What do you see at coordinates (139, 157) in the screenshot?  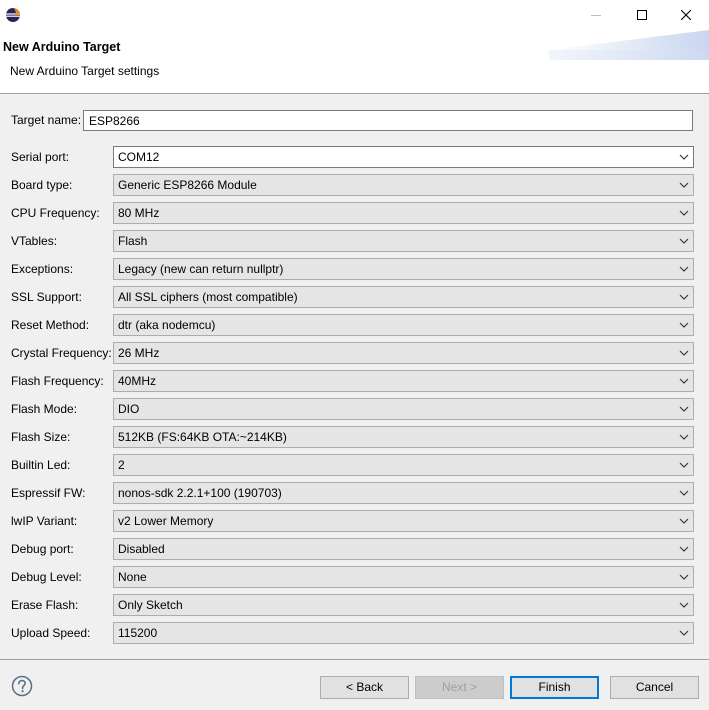 I see `serial-port-value: COM12` at bounding box center [139, 157].